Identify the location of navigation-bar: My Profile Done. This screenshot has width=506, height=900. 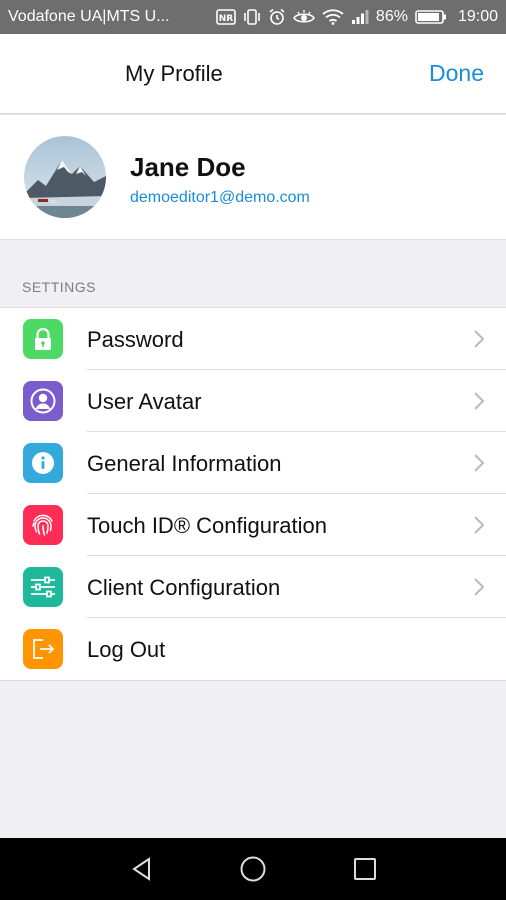
(253, 74).